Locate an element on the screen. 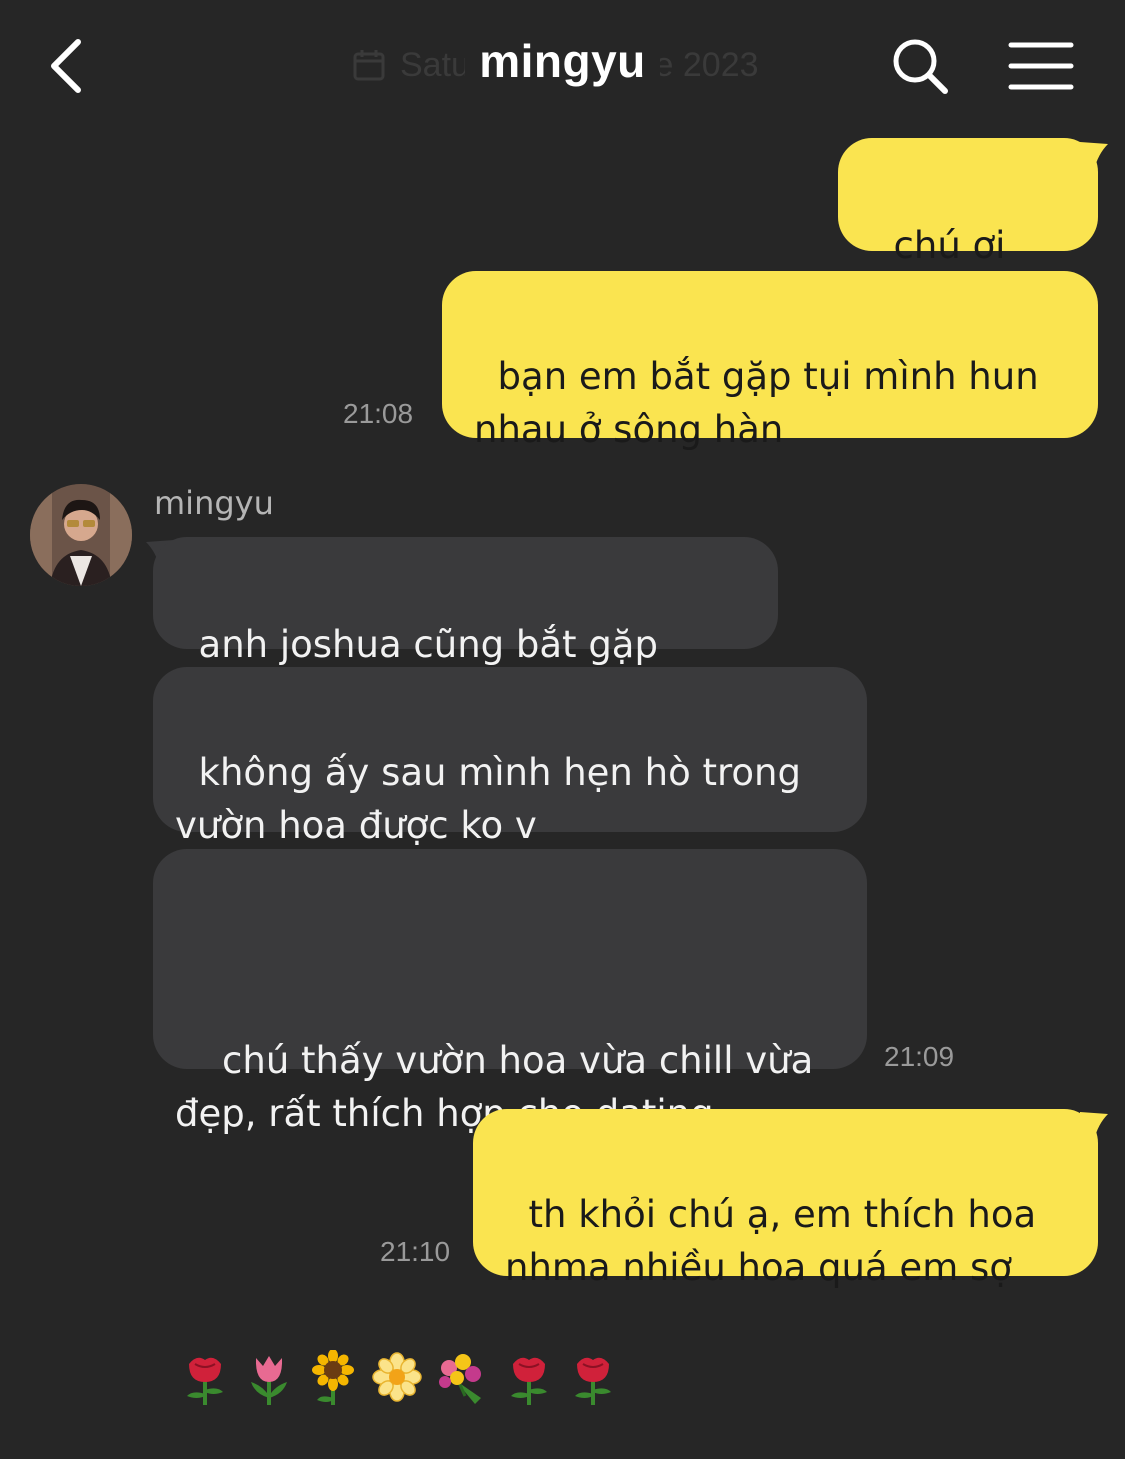 Image resolution: width=1125 pixels, height=1459 pixels. message-bubble-received: anh joshua cũng bắt gặp is located at coordinates (465, 657).